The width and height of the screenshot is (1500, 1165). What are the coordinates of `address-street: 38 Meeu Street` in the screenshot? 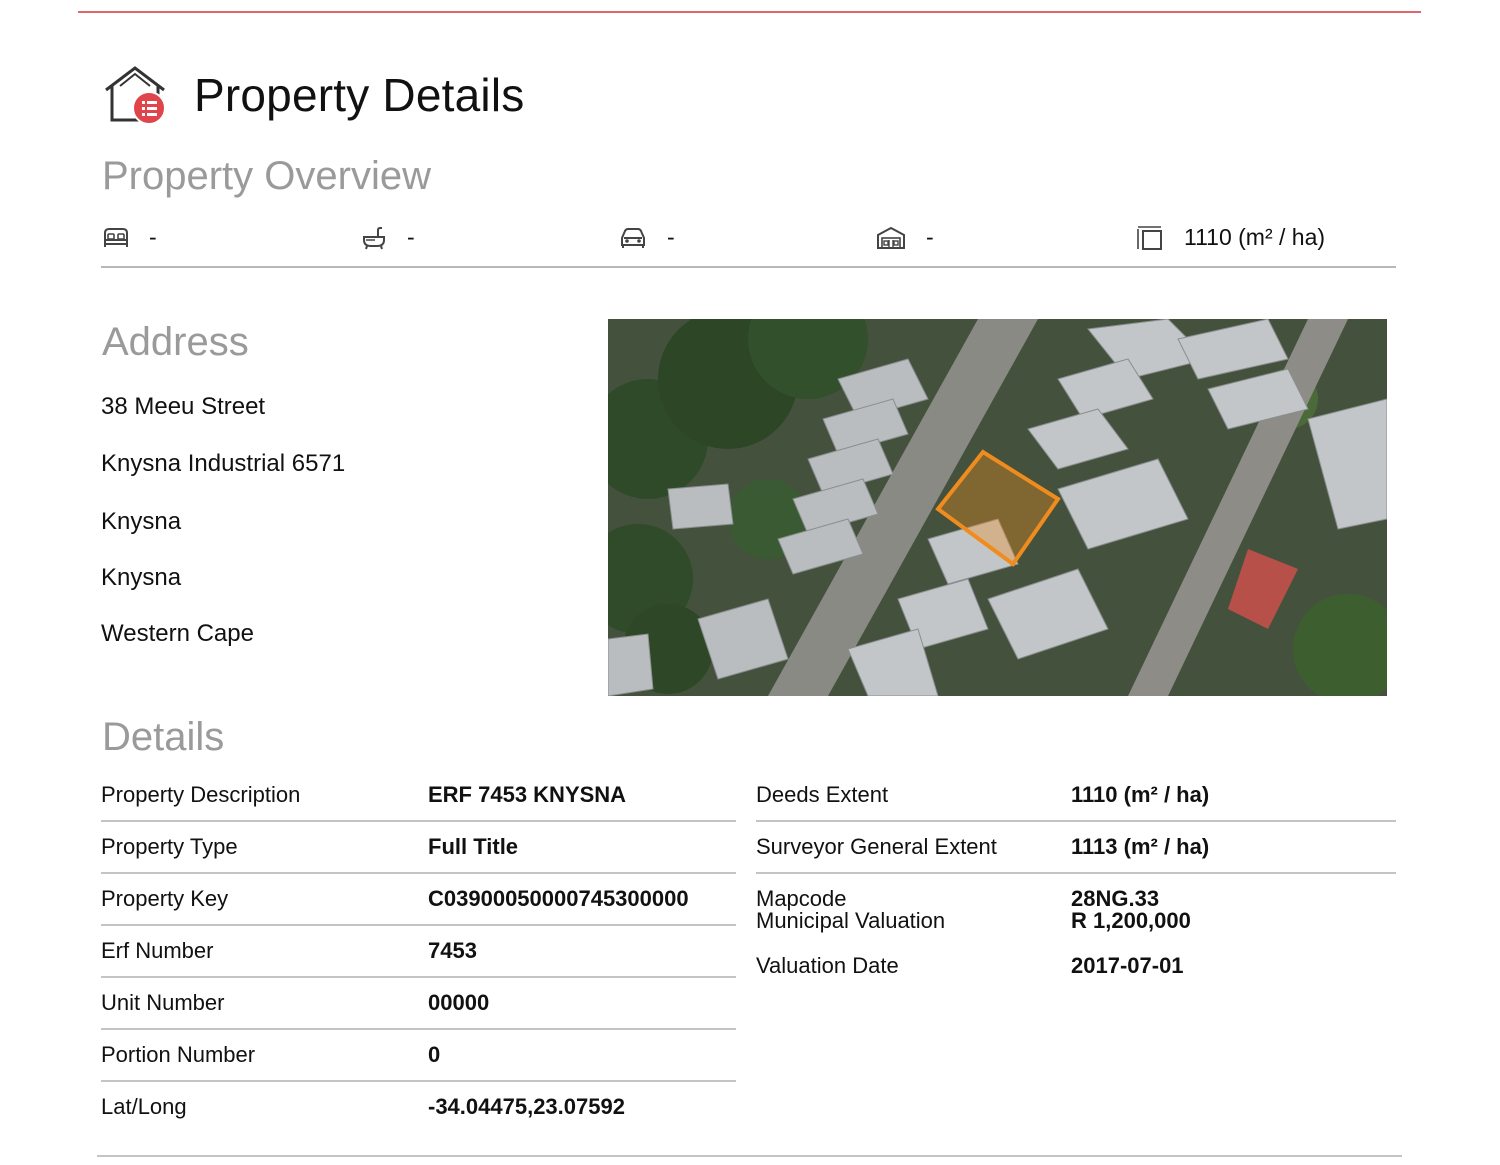 It's located at (183, 406).